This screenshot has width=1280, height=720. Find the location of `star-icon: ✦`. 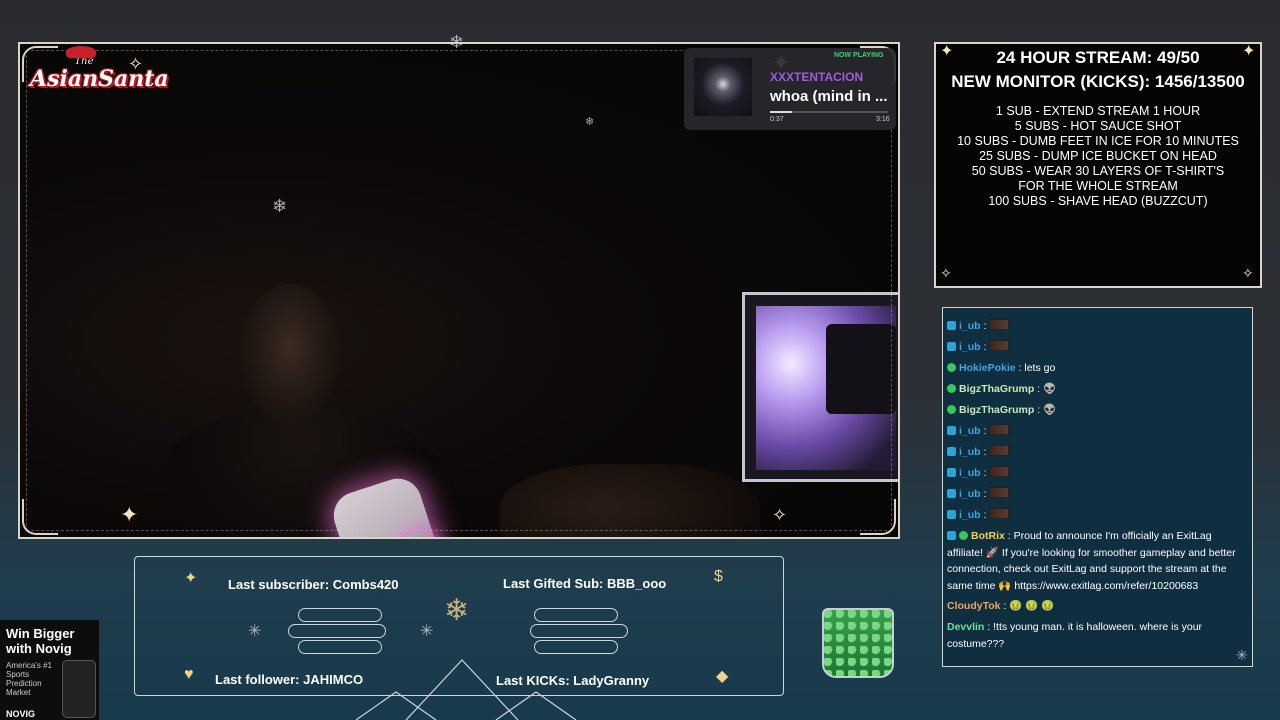

star-icon: ✦ is located at coordinates (191, 578).